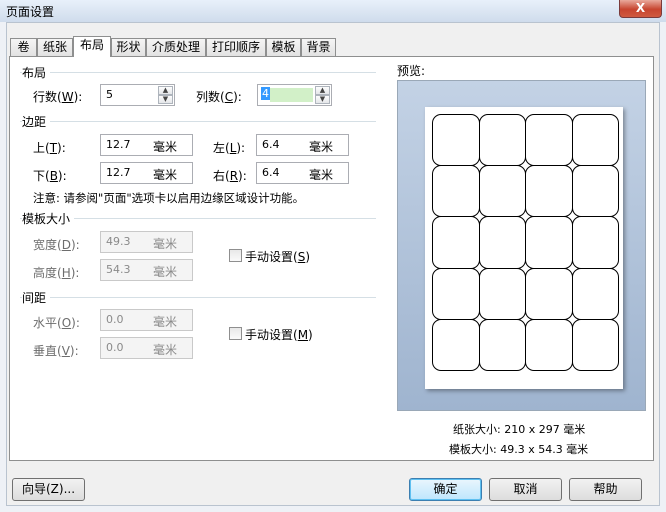 The height and width of the screenshot is (512, 666). Describe the element at coordinates (302, 145) in the screenshot. I see `left-margin-field: 6.4 毫米` at that location.